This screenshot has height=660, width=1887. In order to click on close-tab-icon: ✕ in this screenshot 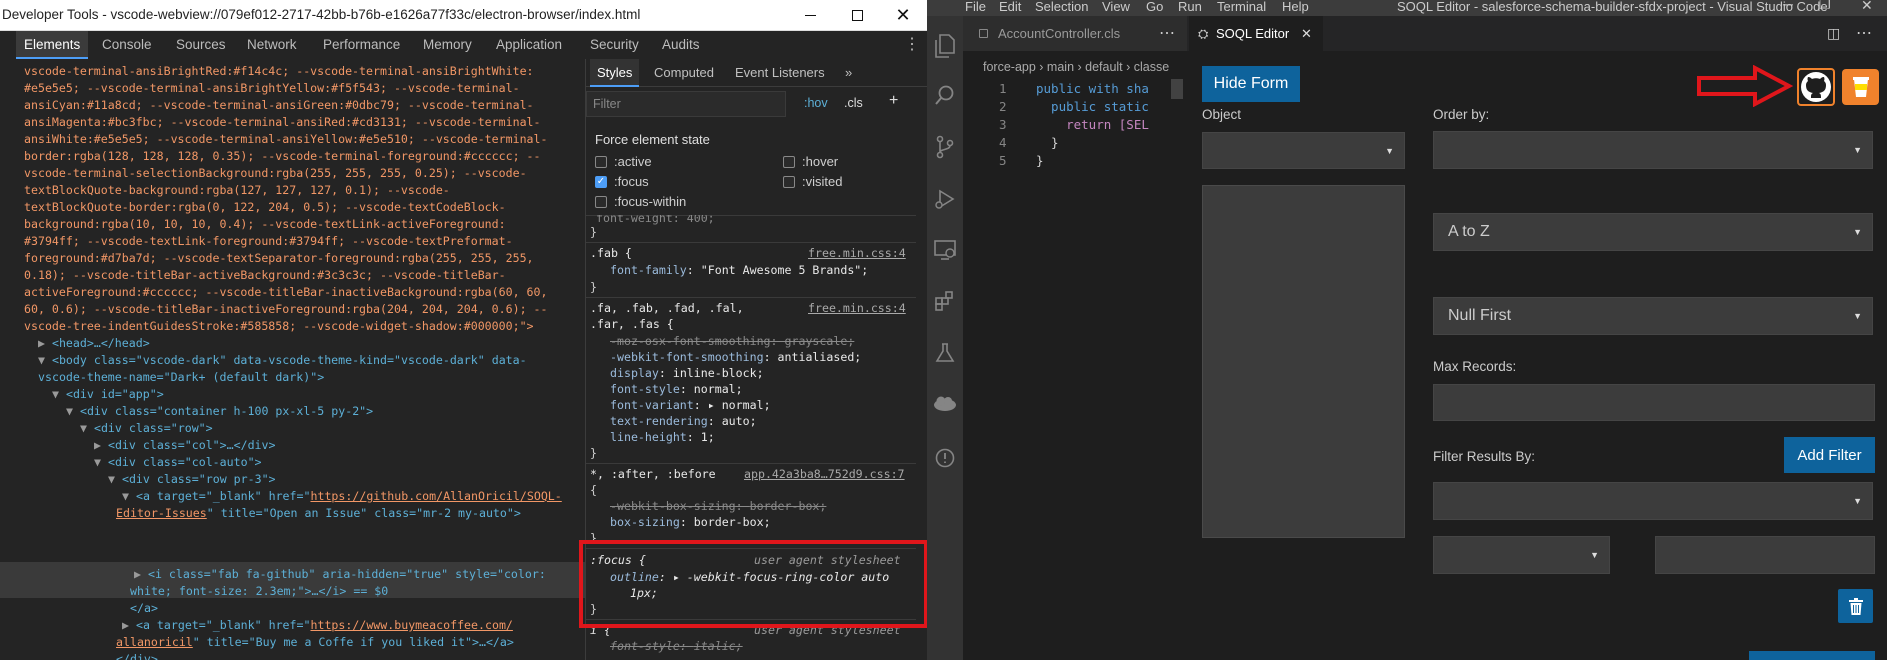, I will do `click(1306, 33)`.